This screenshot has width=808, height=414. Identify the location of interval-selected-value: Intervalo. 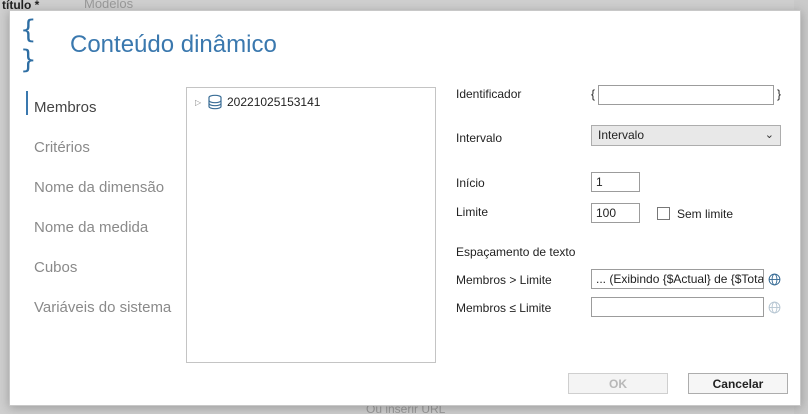
(621, 135).